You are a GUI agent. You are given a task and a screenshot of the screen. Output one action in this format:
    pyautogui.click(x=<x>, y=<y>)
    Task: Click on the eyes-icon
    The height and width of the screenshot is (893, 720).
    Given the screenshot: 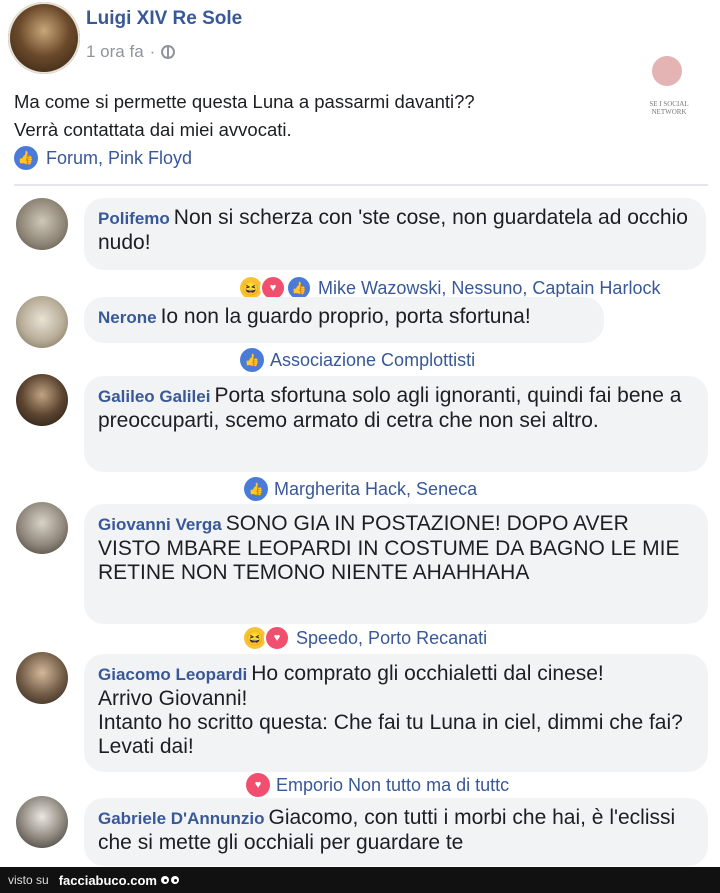 What is the action you would take?
    pyautogui.click(x=169, y=880)
    